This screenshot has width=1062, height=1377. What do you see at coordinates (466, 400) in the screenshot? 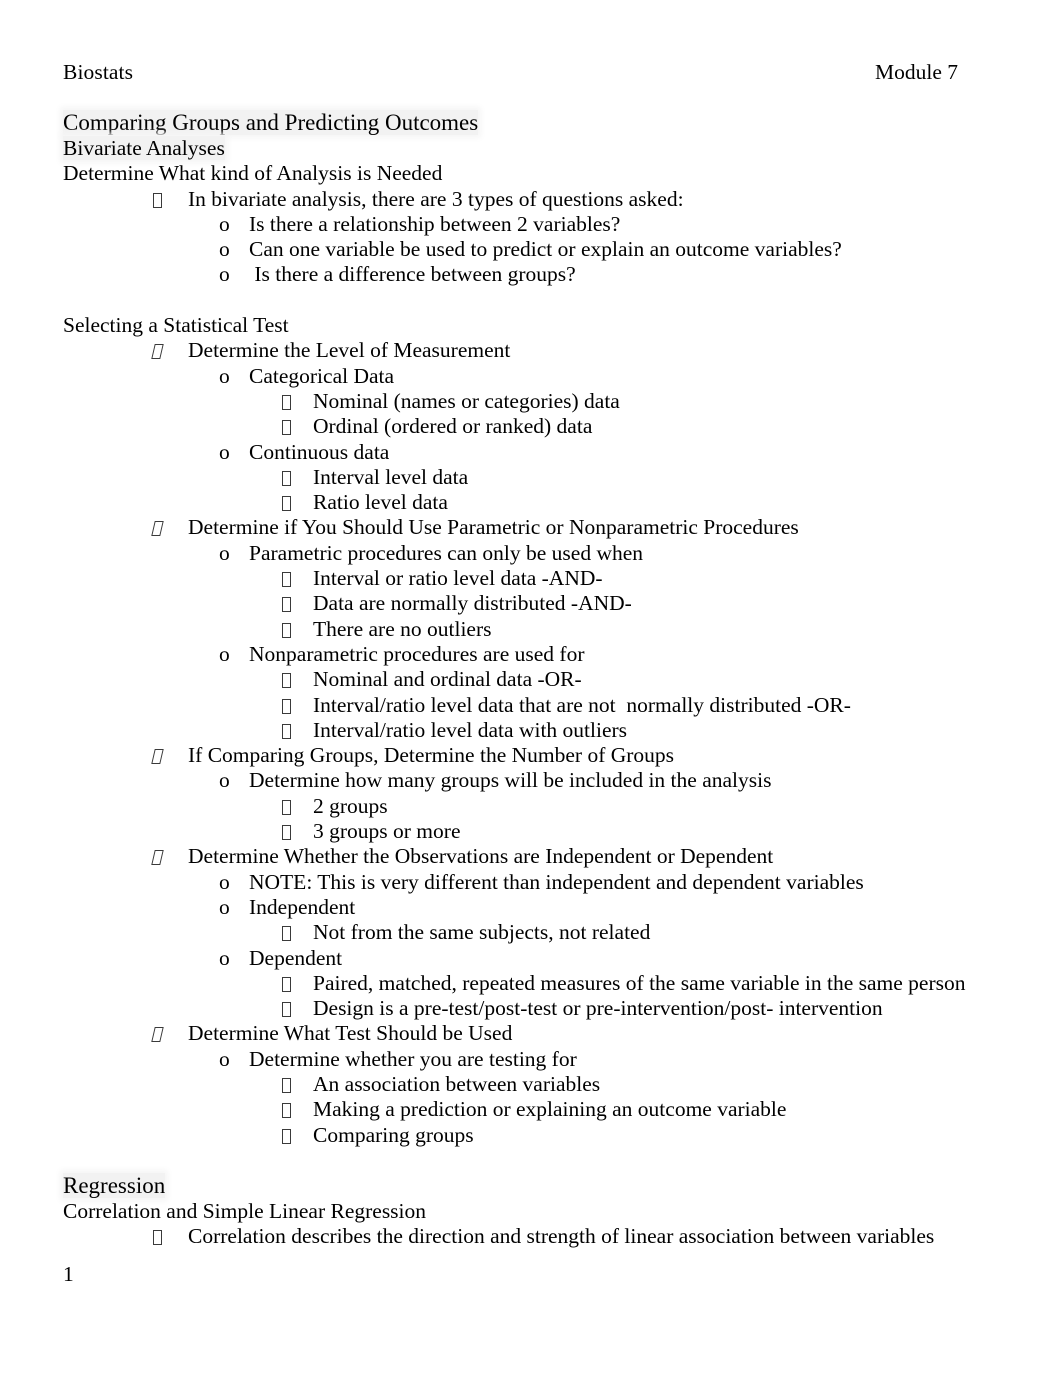
I see `outline-item-text: Nominal (names or categories) data` at bounding box center [466, 400].